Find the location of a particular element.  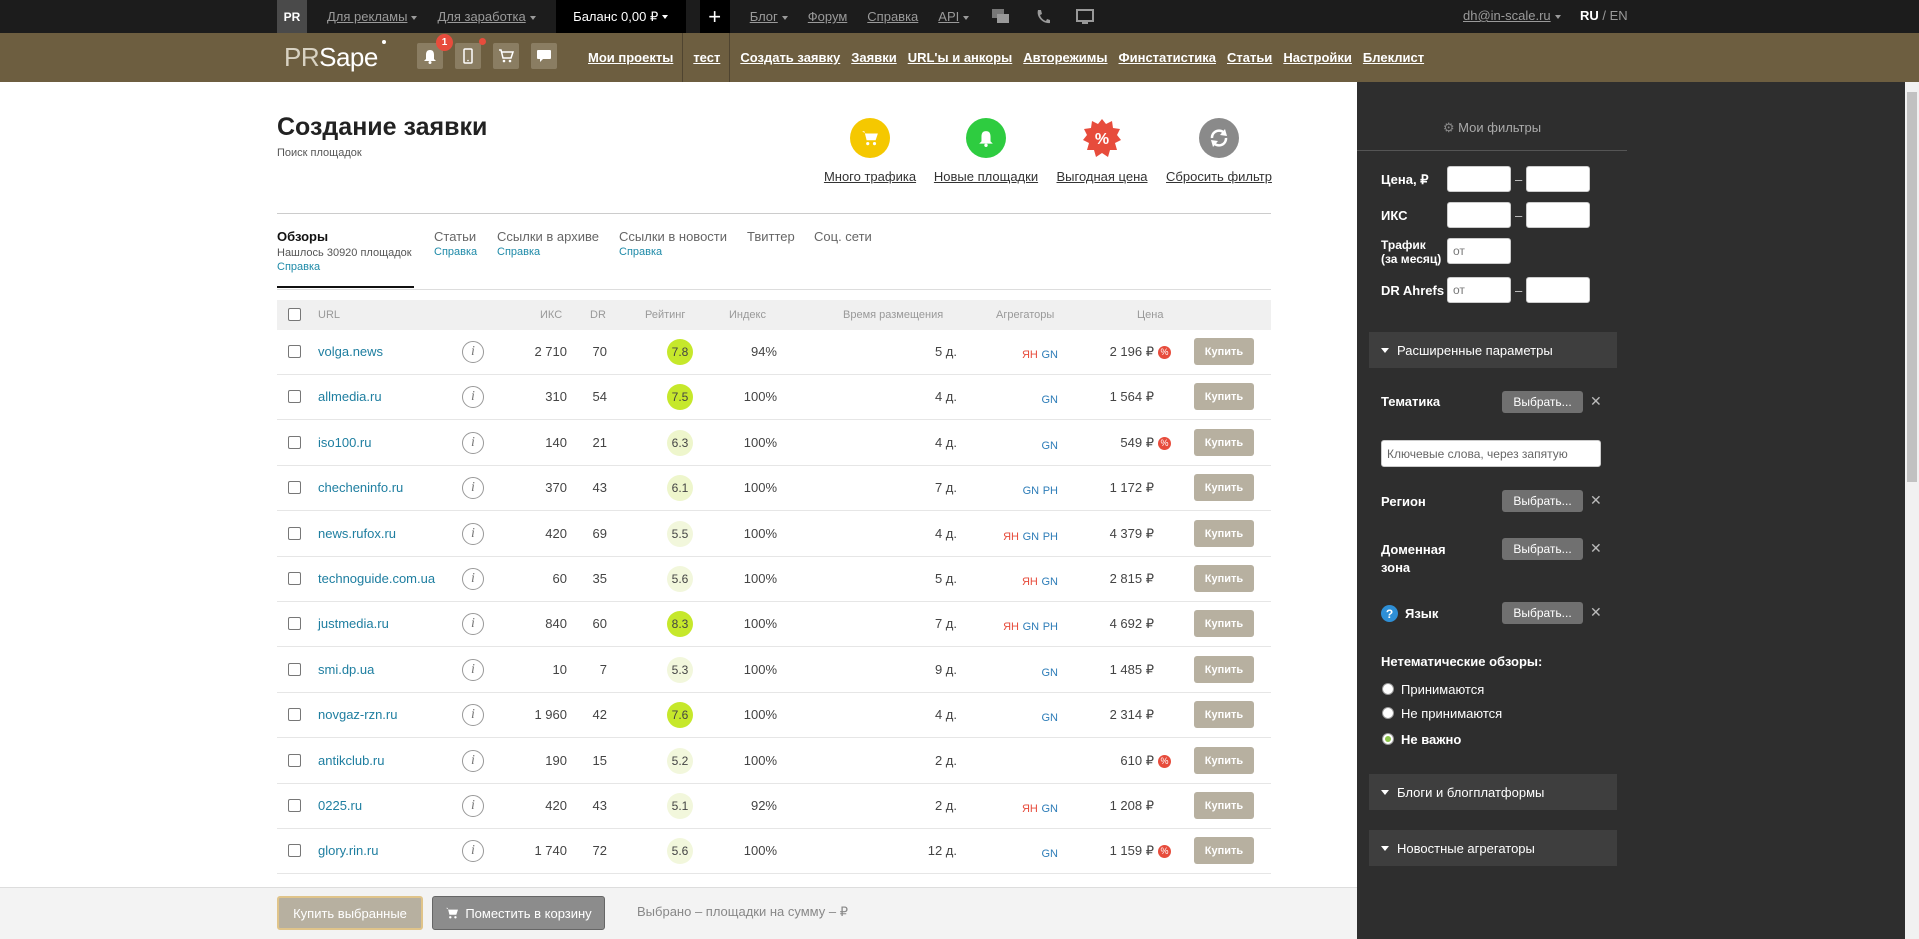

site-url-link: novgaz-rzn.ru is located at coordinates (357, 714).